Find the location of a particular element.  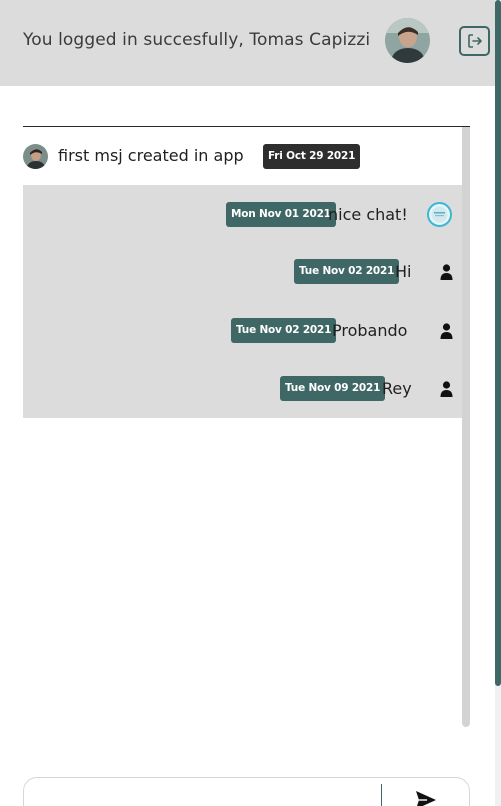

page-scrollbar-thumb is located at coordinates (498, 343).